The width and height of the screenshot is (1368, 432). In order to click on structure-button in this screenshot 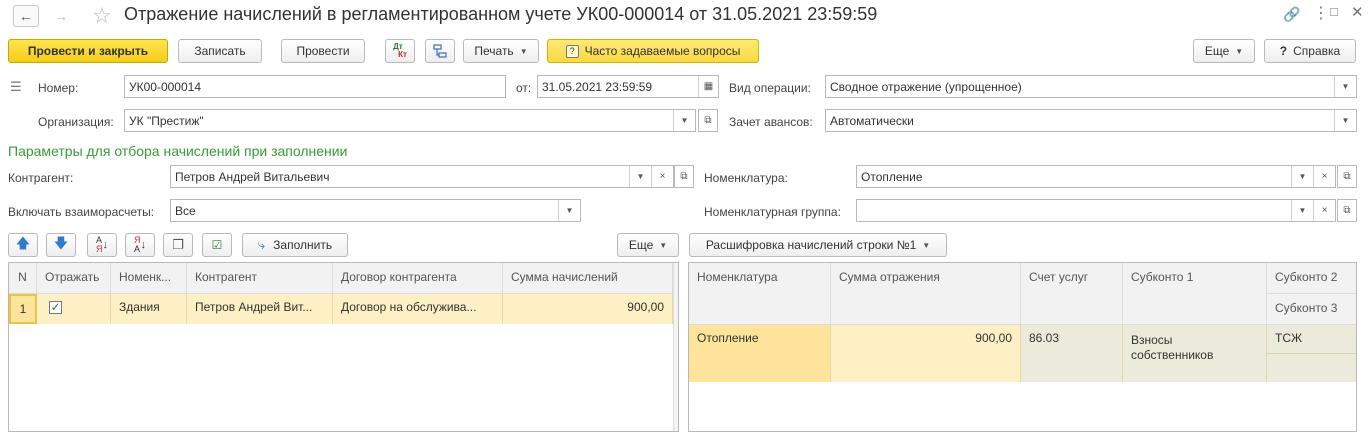, I will do `click(440, 51)`.